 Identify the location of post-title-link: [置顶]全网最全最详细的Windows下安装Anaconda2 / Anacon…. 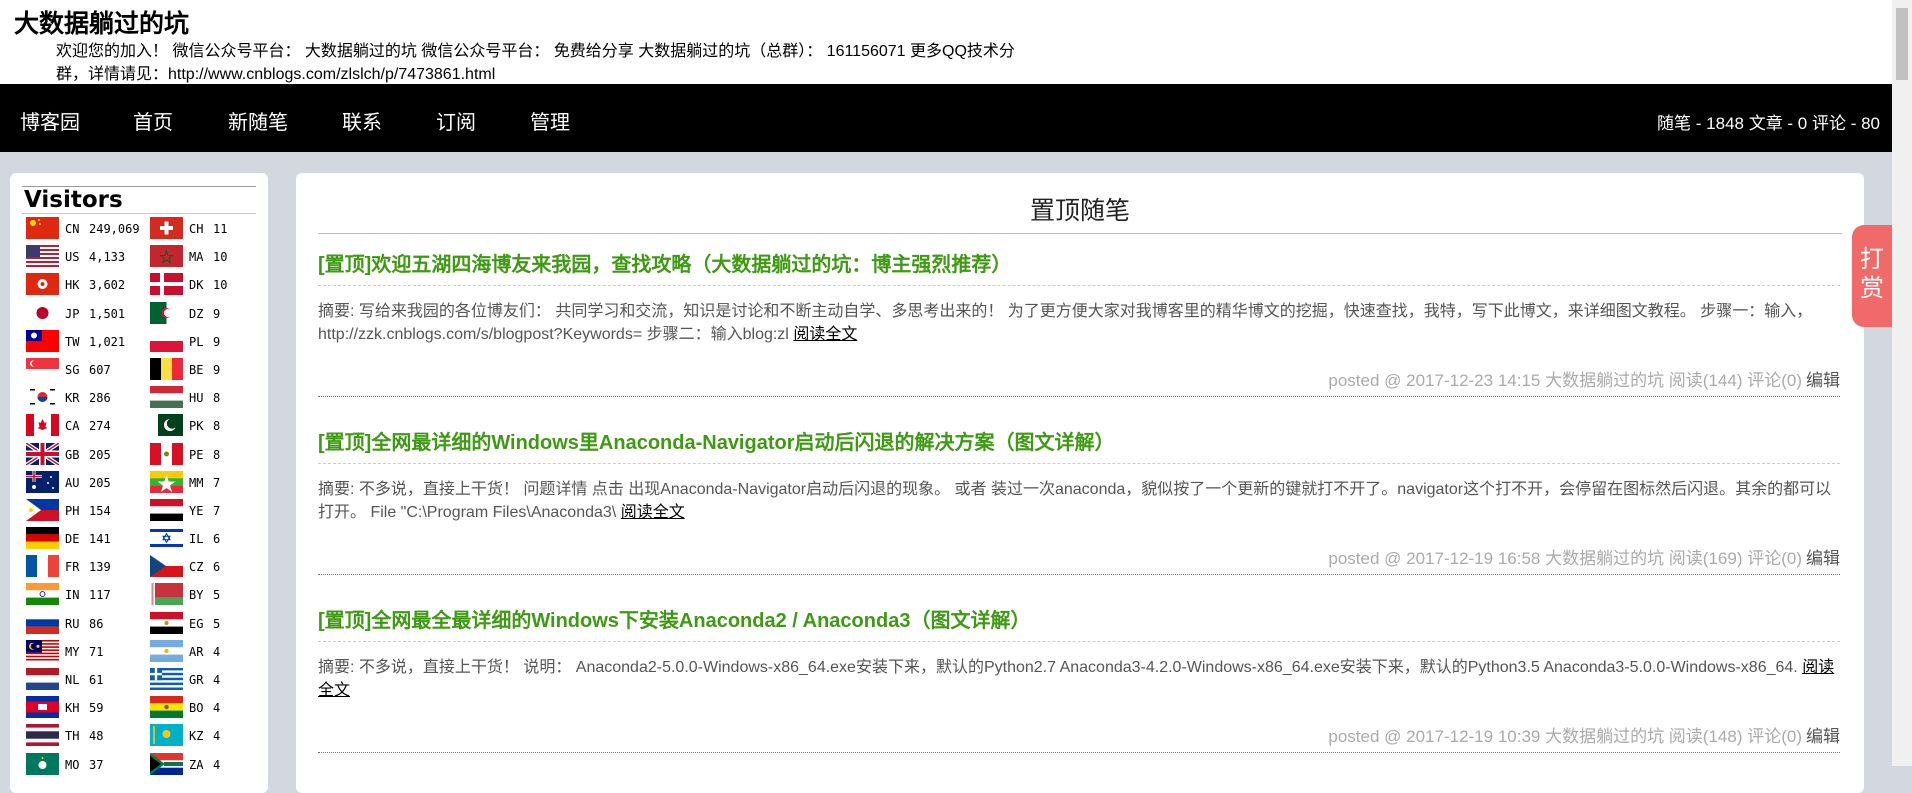
(674, 618).